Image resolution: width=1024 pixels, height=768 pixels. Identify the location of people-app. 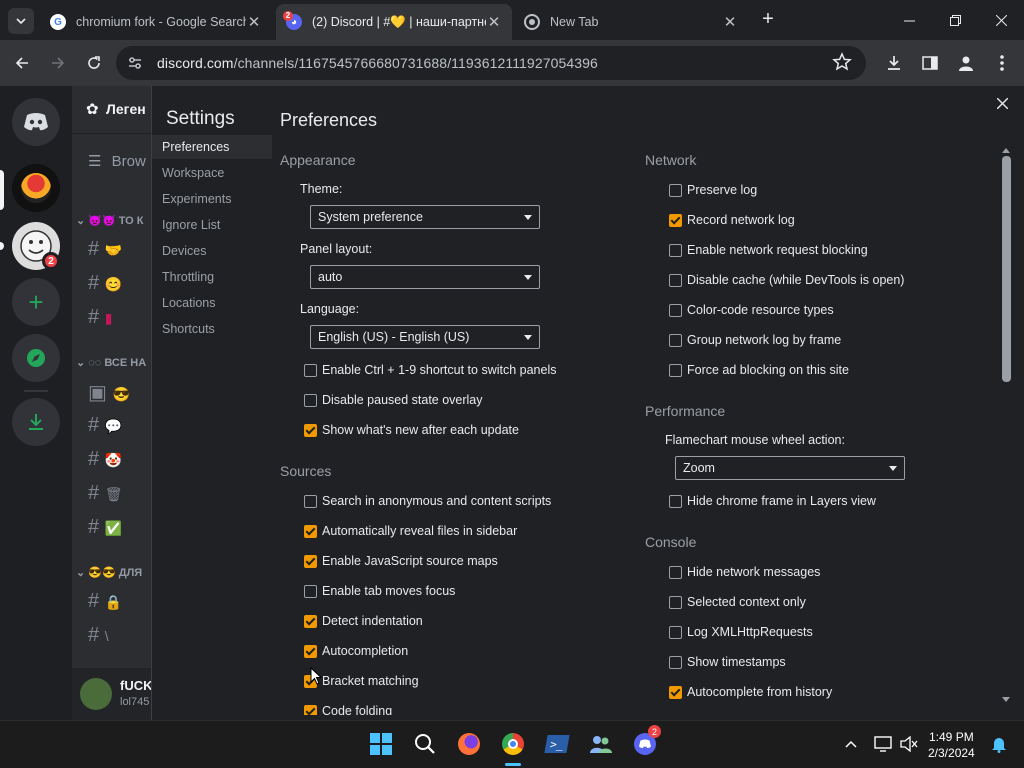
(601, 744).